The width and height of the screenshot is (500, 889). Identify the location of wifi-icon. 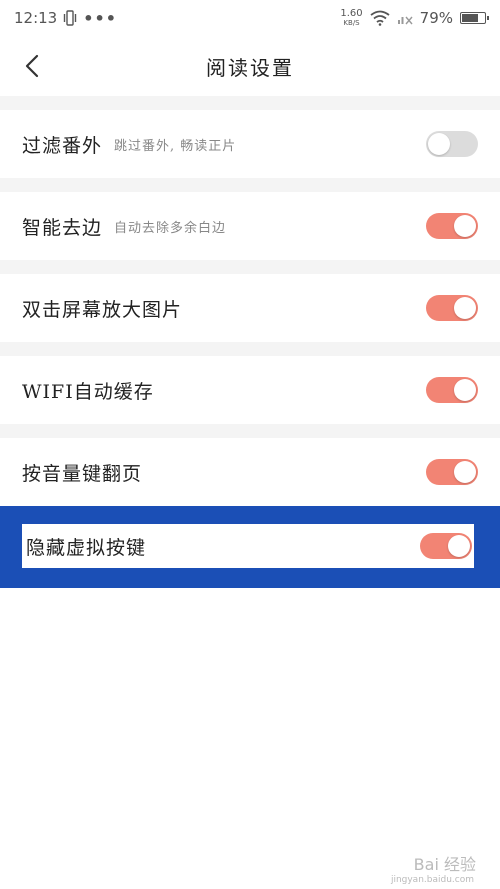
(380, 18).